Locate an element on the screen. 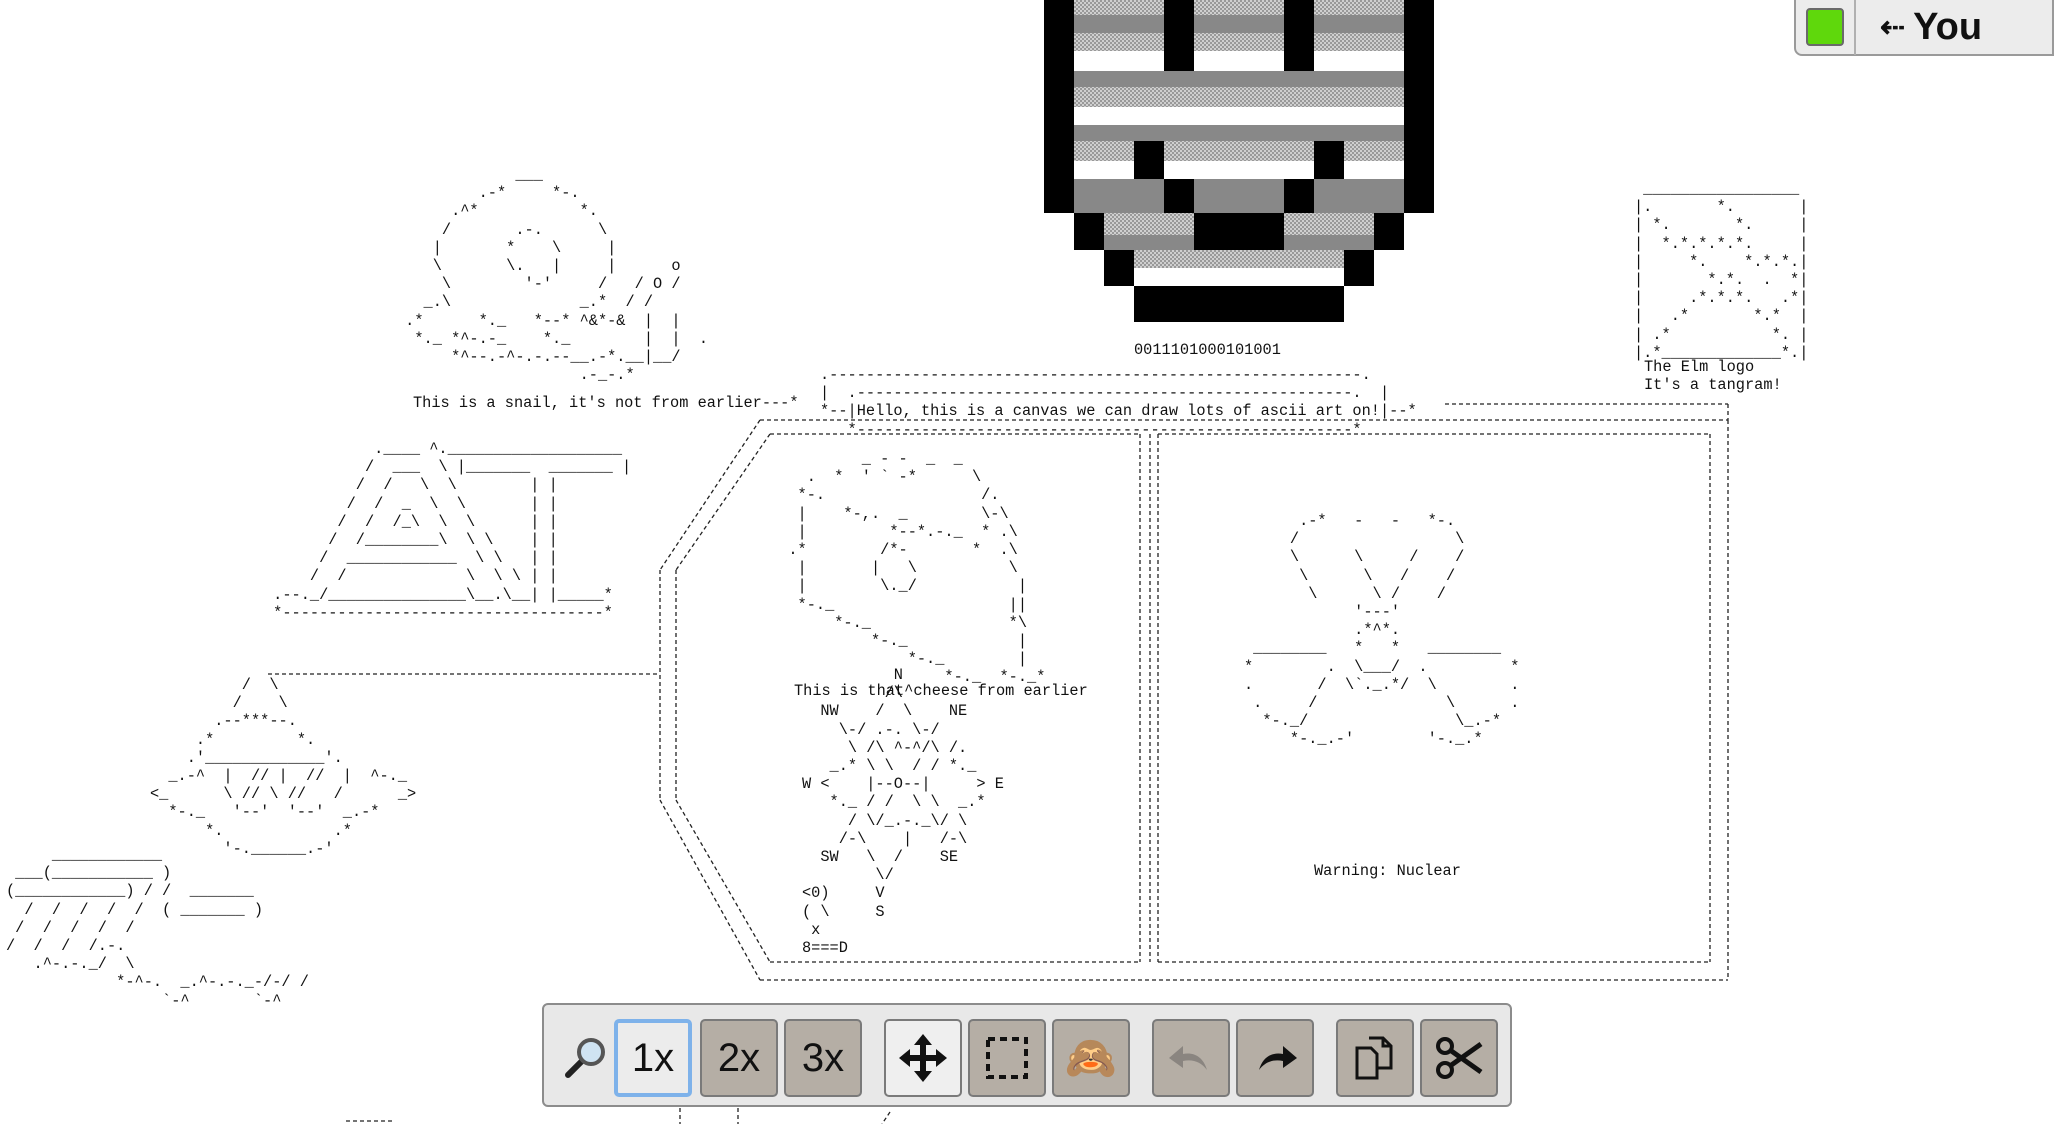 The height and width of the screenshot is (1124, 2054). magnifier-icon is located at coordinates (585, 1058).